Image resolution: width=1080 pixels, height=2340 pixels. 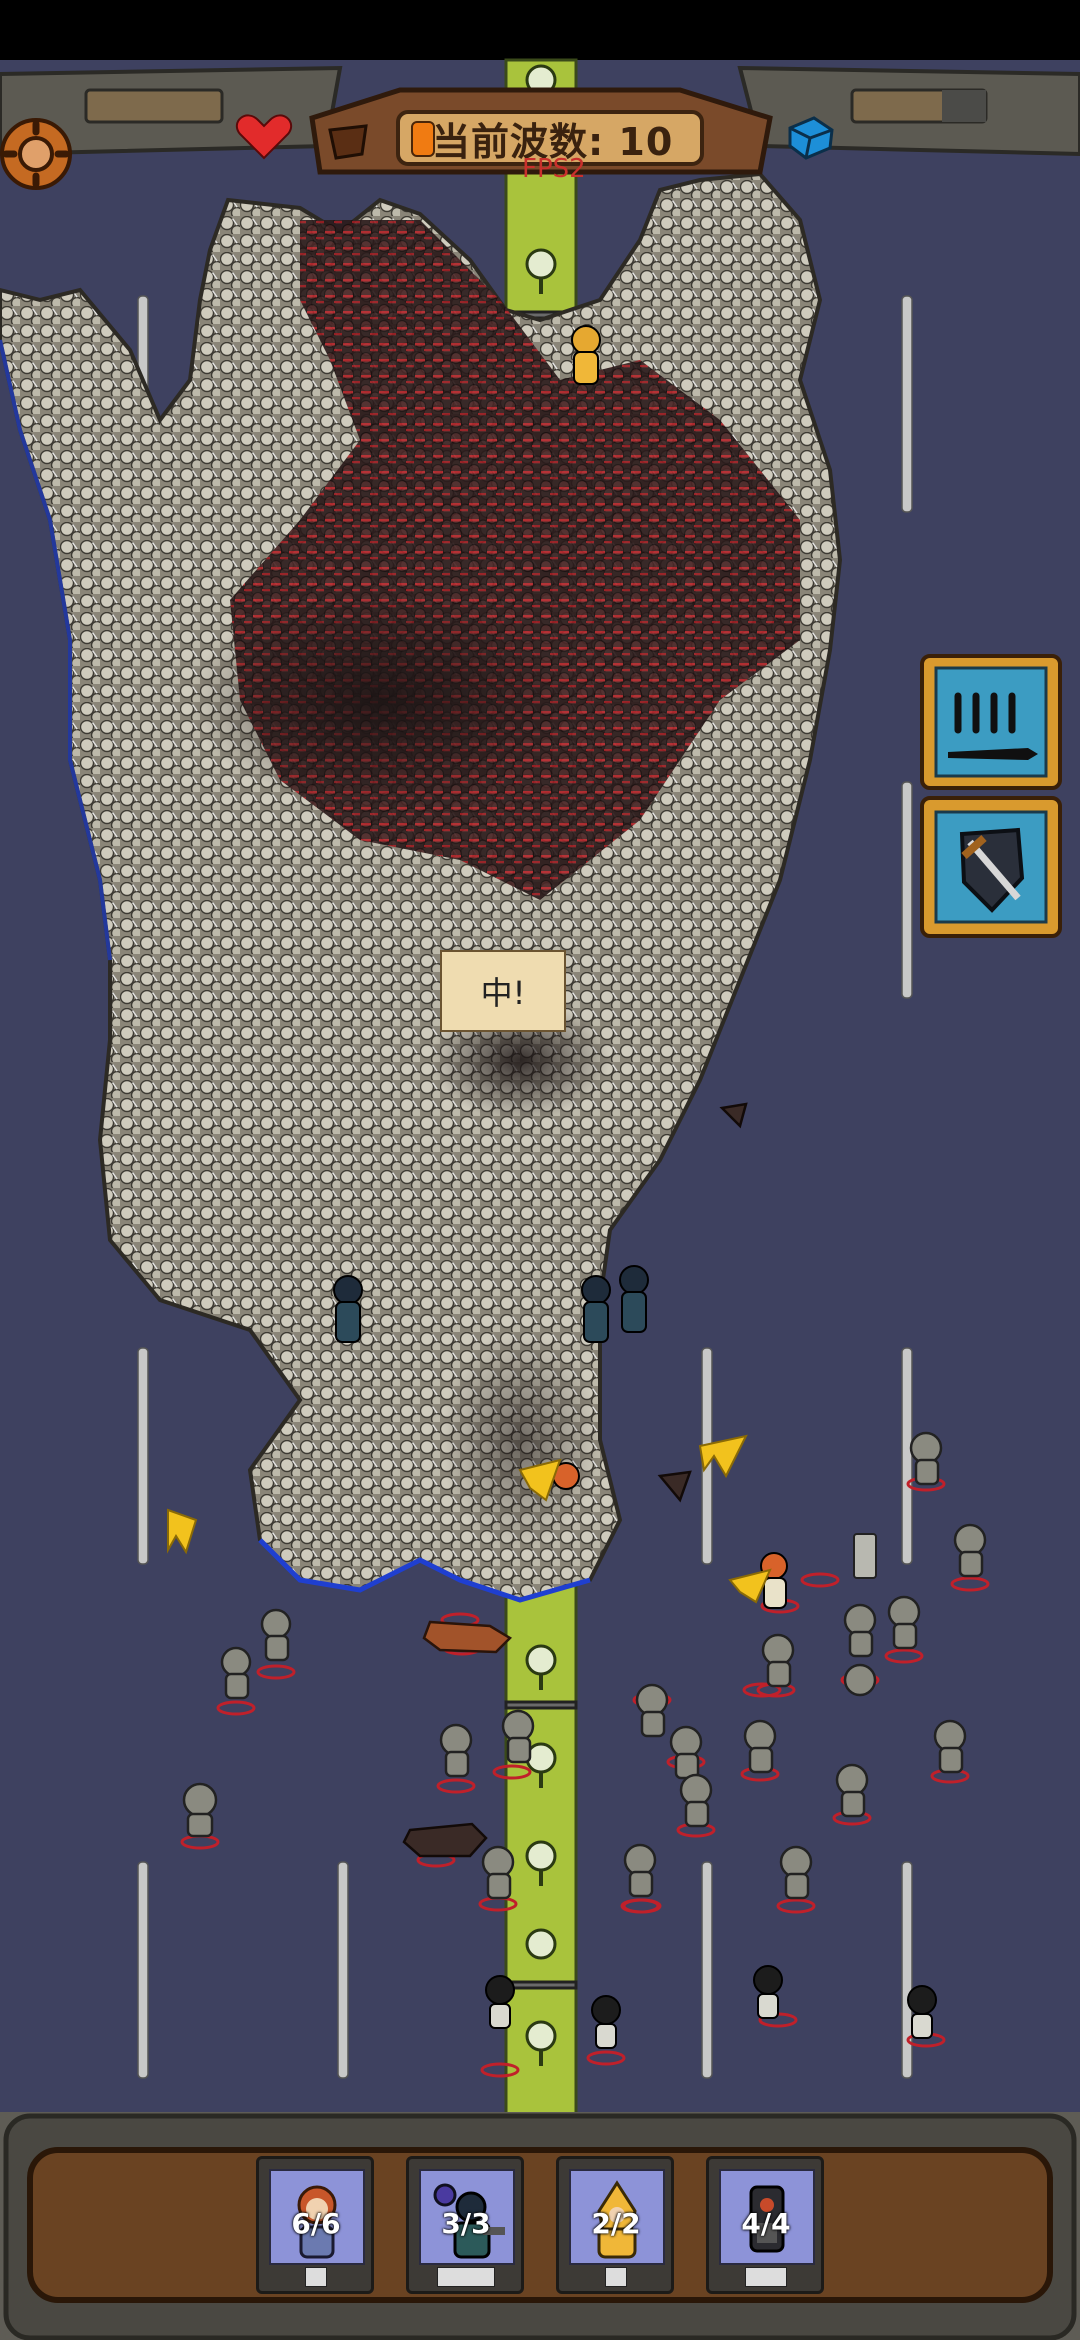 I want to click on swords-icon, so click(x=991, y=722).